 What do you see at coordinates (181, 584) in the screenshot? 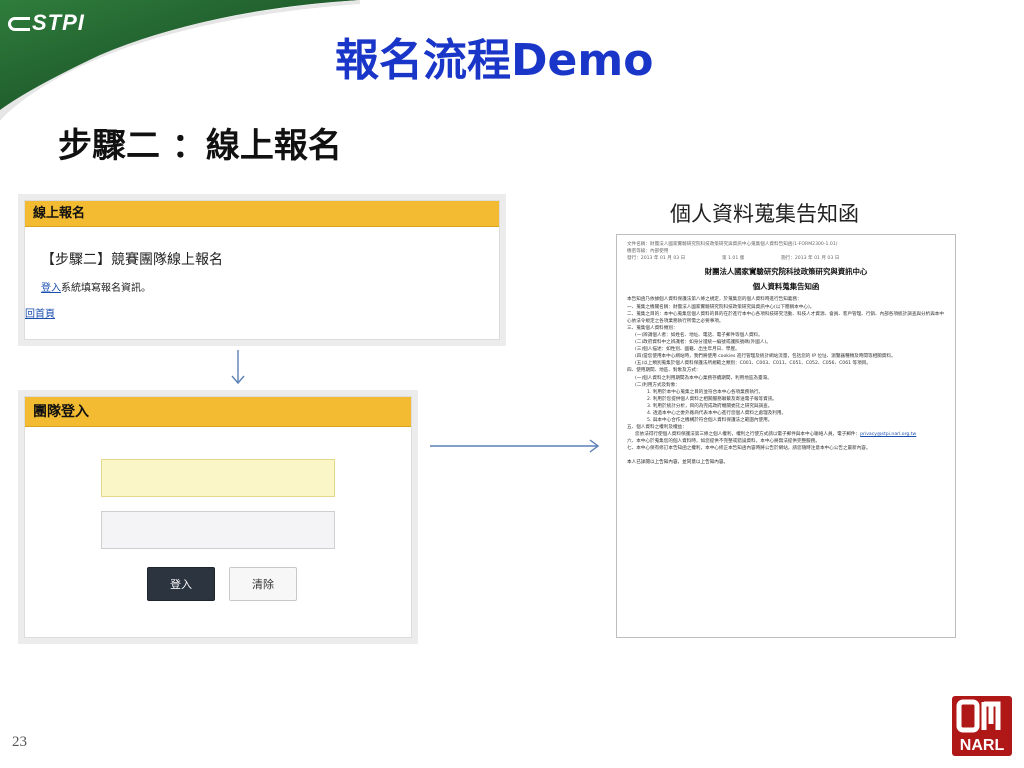
I see `login-button: 登入` at bounding box center [181, 584].